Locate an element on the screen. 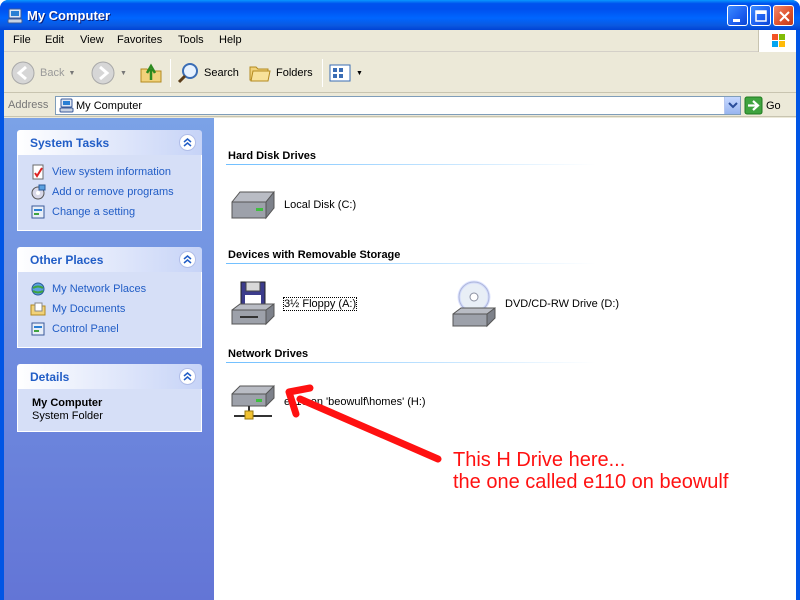 This screenshot has height=600, width=800. go-arrow-icon is located at coordinates (753, 105).